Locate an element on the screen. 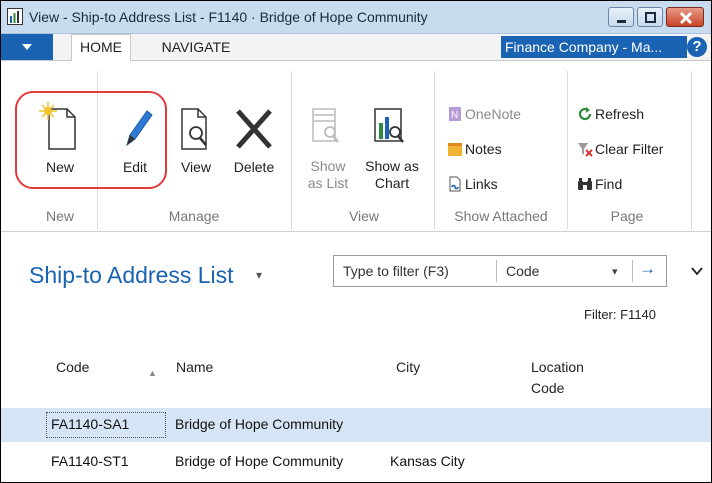 The width and height of the screenshot is (712, 483). delete-x-icon is located at coordinates (254, 129).